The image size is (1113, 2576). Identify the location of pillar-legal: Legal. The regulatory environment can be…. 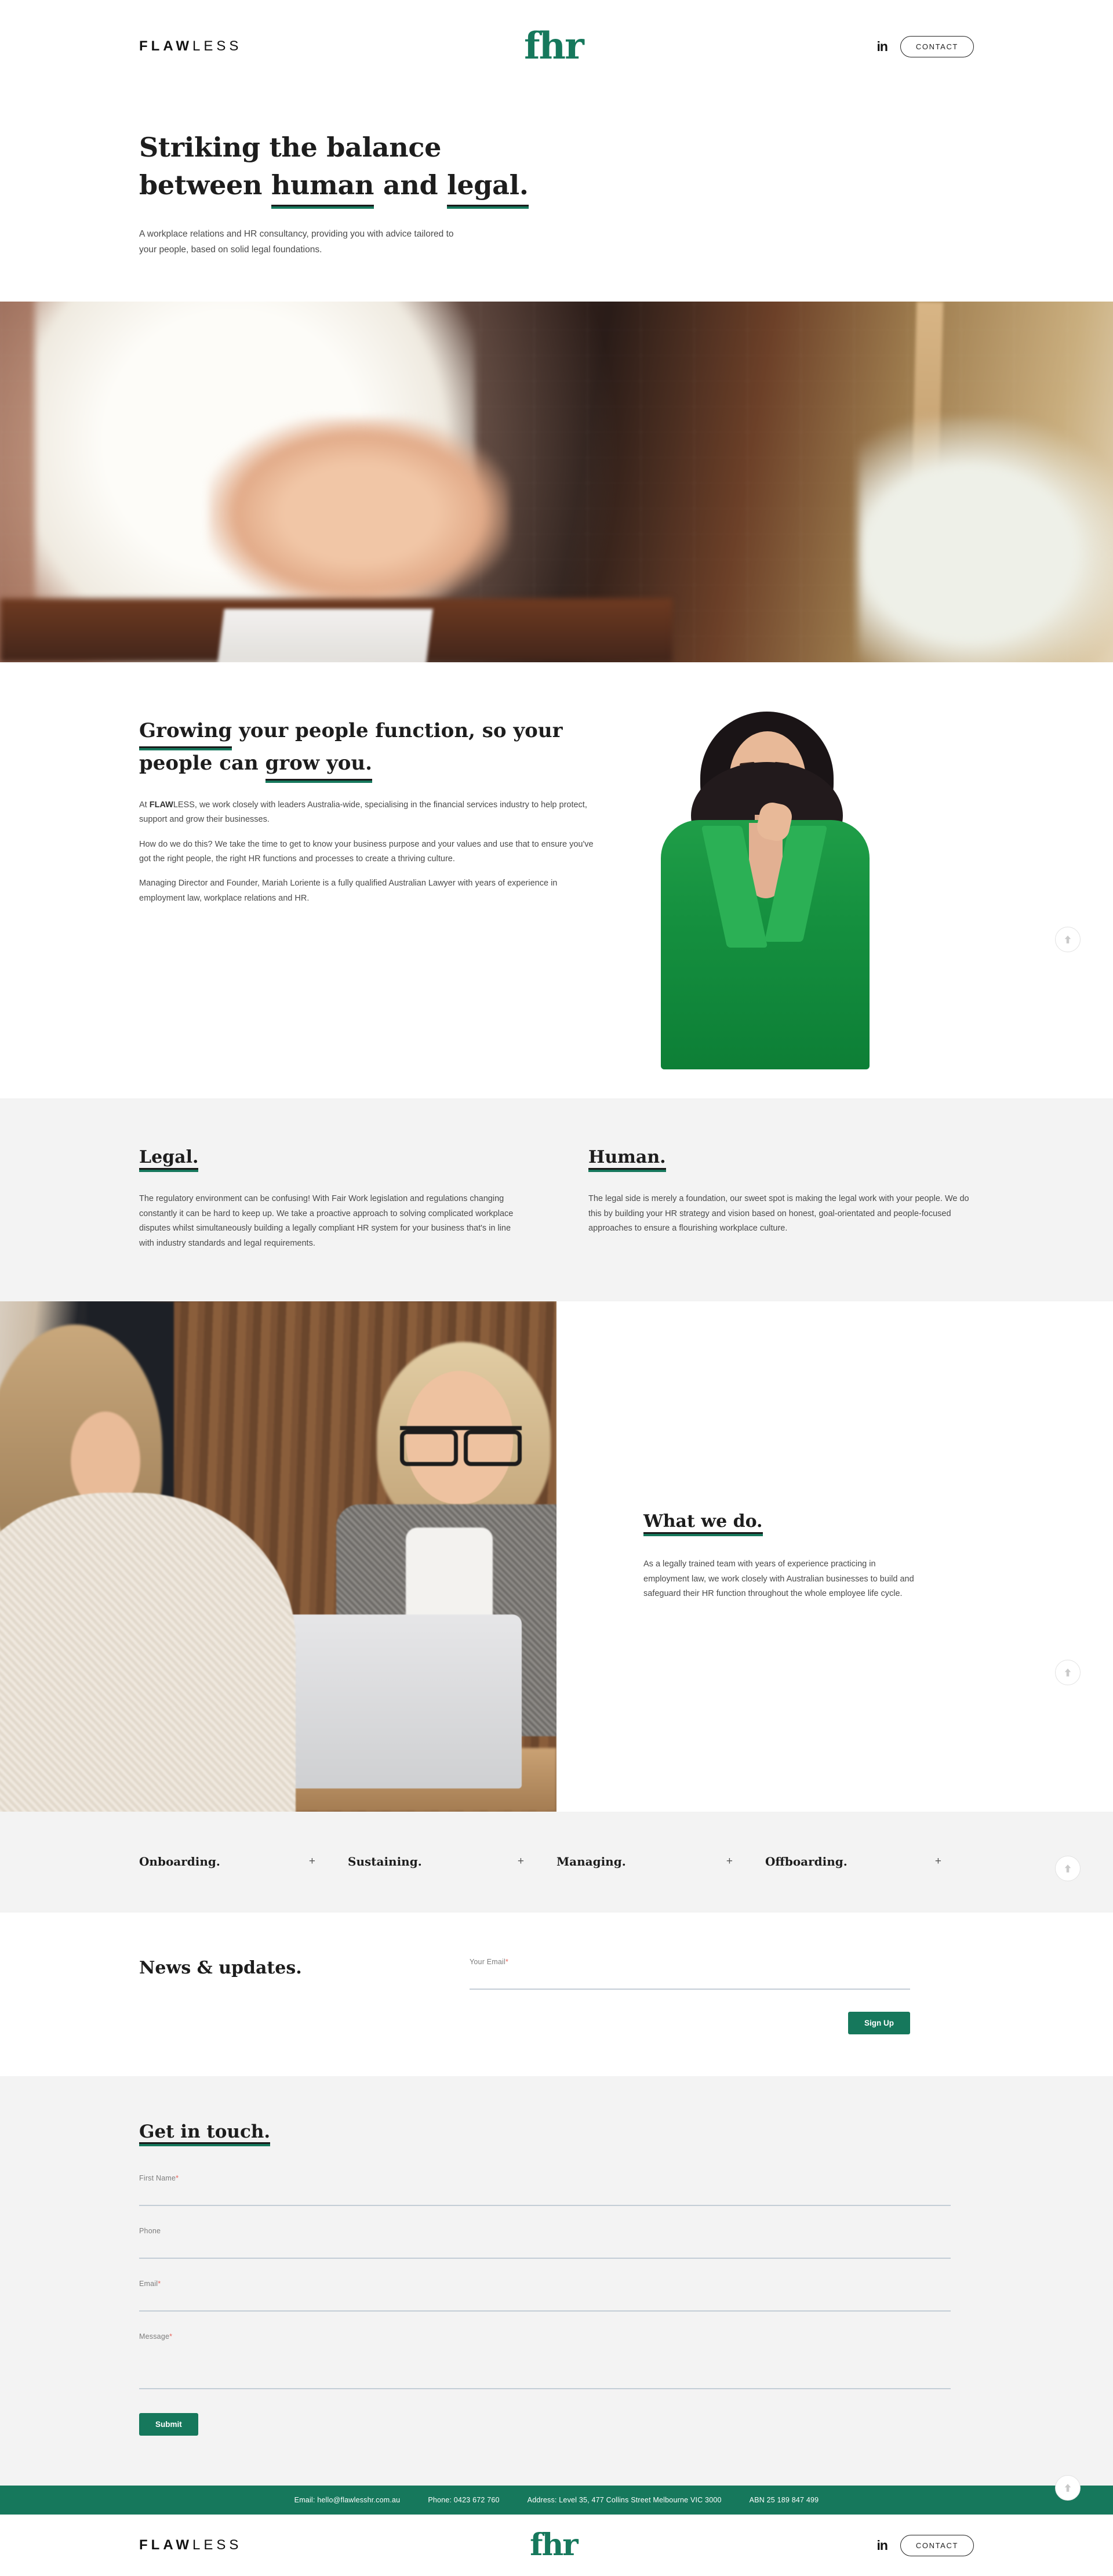
(332, 1199).